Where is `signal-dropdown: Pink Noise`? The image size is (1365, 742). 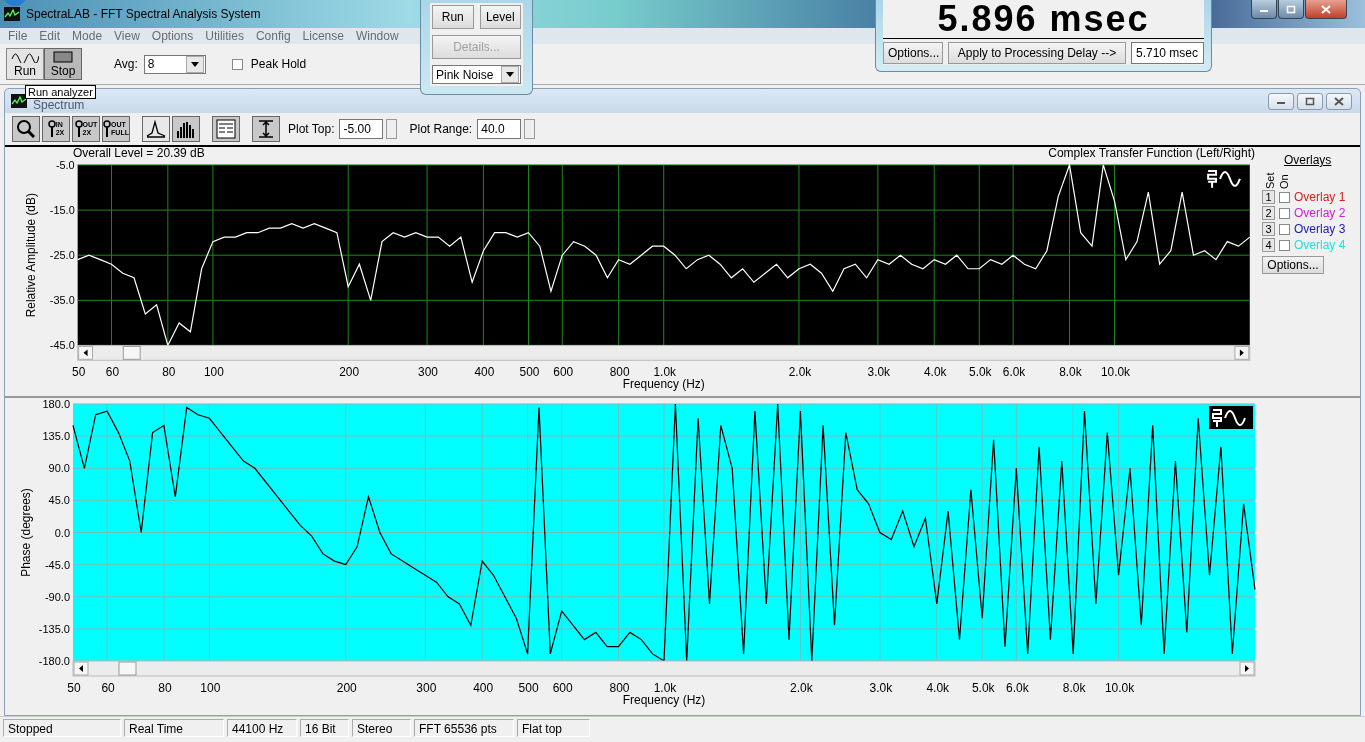
signal-dropdown: Pink Noise is located at coordinates (476, 74).